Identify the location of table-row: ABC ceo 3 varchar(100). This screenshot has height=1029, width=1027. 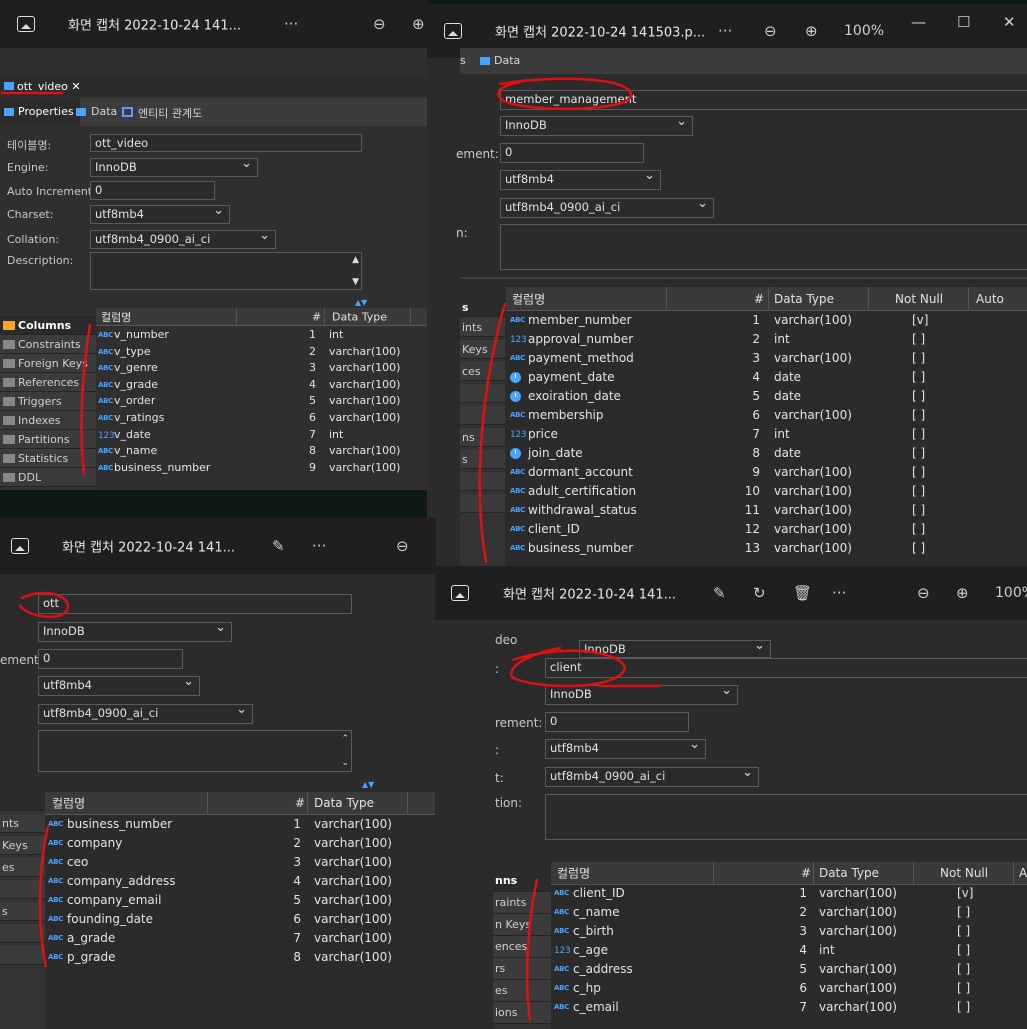
(240, 864).